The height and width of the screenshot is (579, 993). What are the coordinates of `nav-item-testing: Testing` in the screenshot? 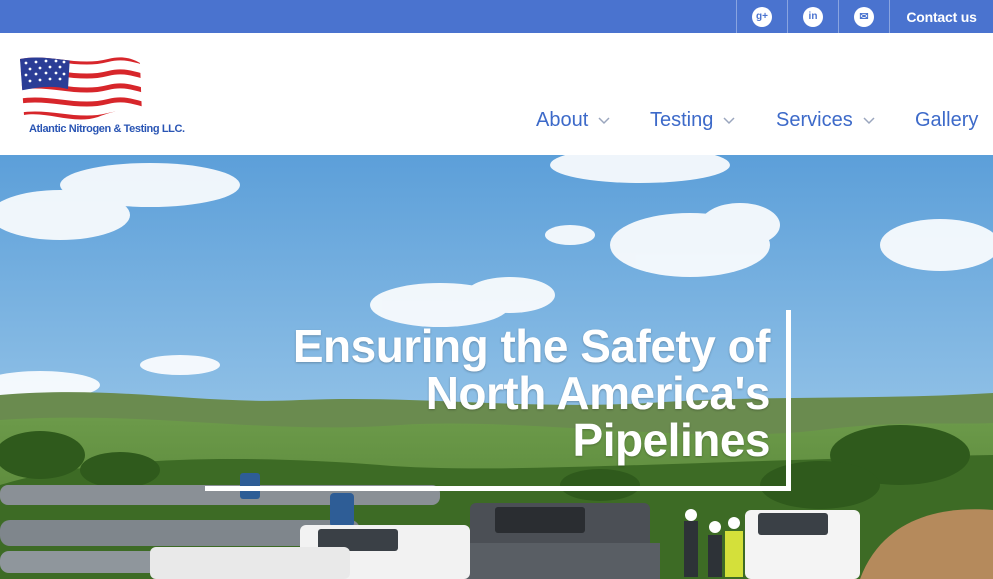 It's located at (692, 120).